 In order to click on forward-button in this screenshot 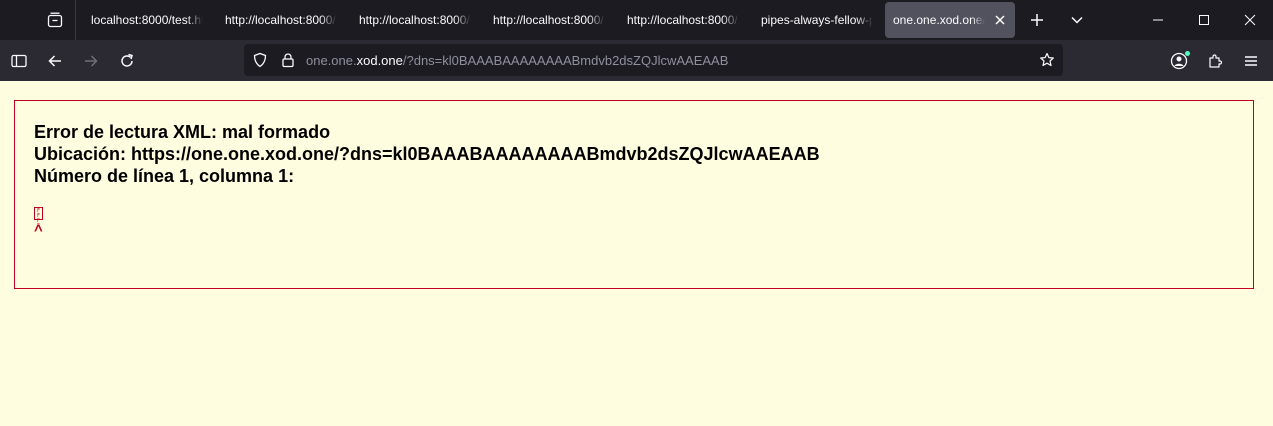, I will do `click(91, 61)`.